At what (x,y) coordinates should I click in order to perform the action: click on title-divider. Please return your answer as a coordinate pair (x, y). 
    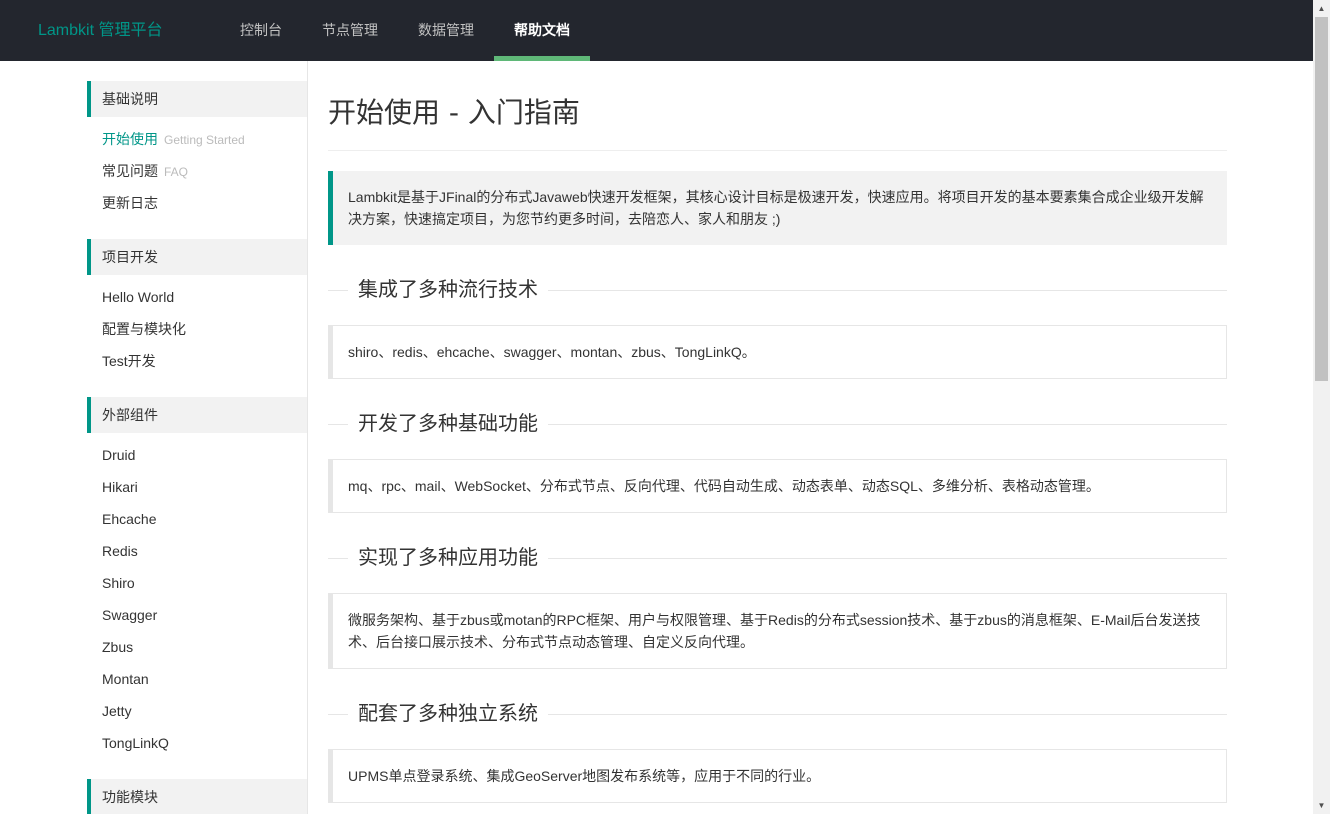
    Looking at the image, I should click on (777, 150).